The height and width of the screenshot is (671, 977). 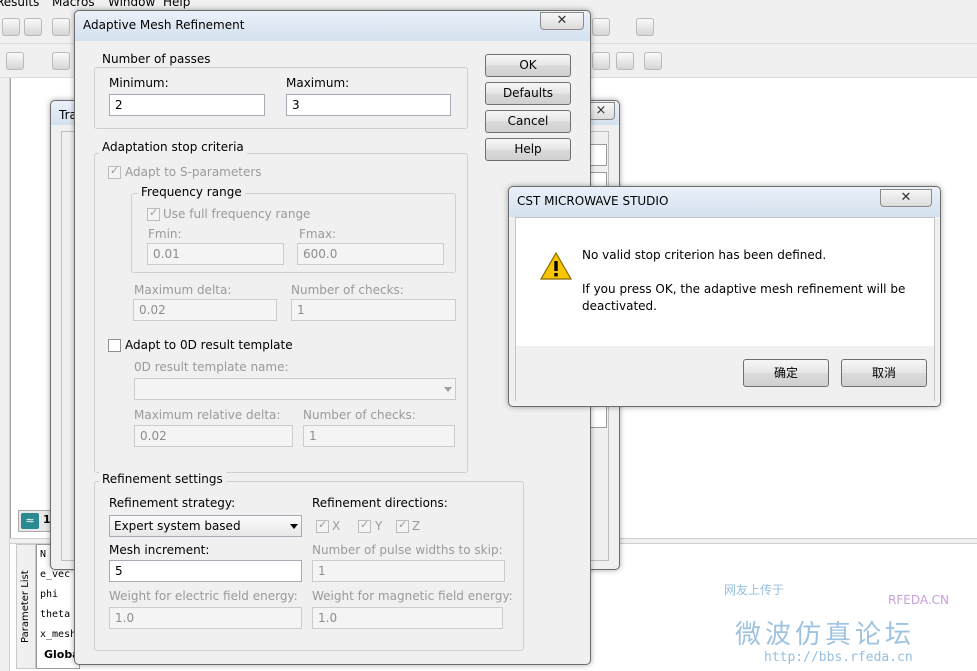 What do you see at coordinates (322, 525) in the screenshot?
I see `direction-x-checkbox` at bounding box center [322, 525].